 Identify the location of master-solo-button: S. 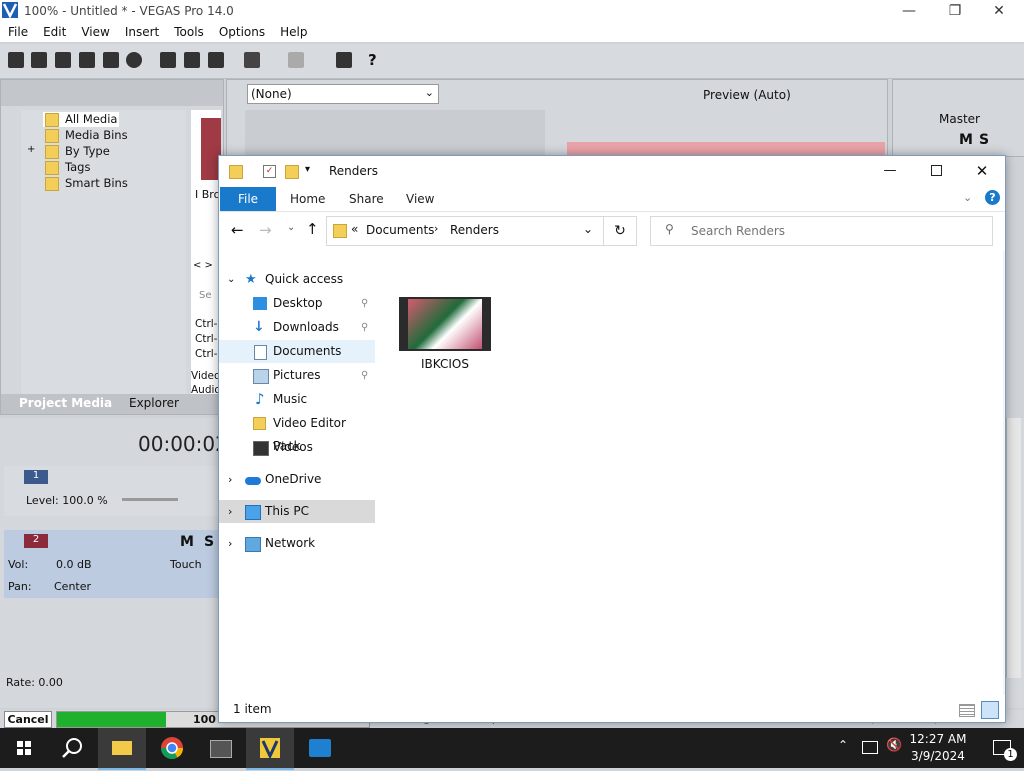
(984, 140).